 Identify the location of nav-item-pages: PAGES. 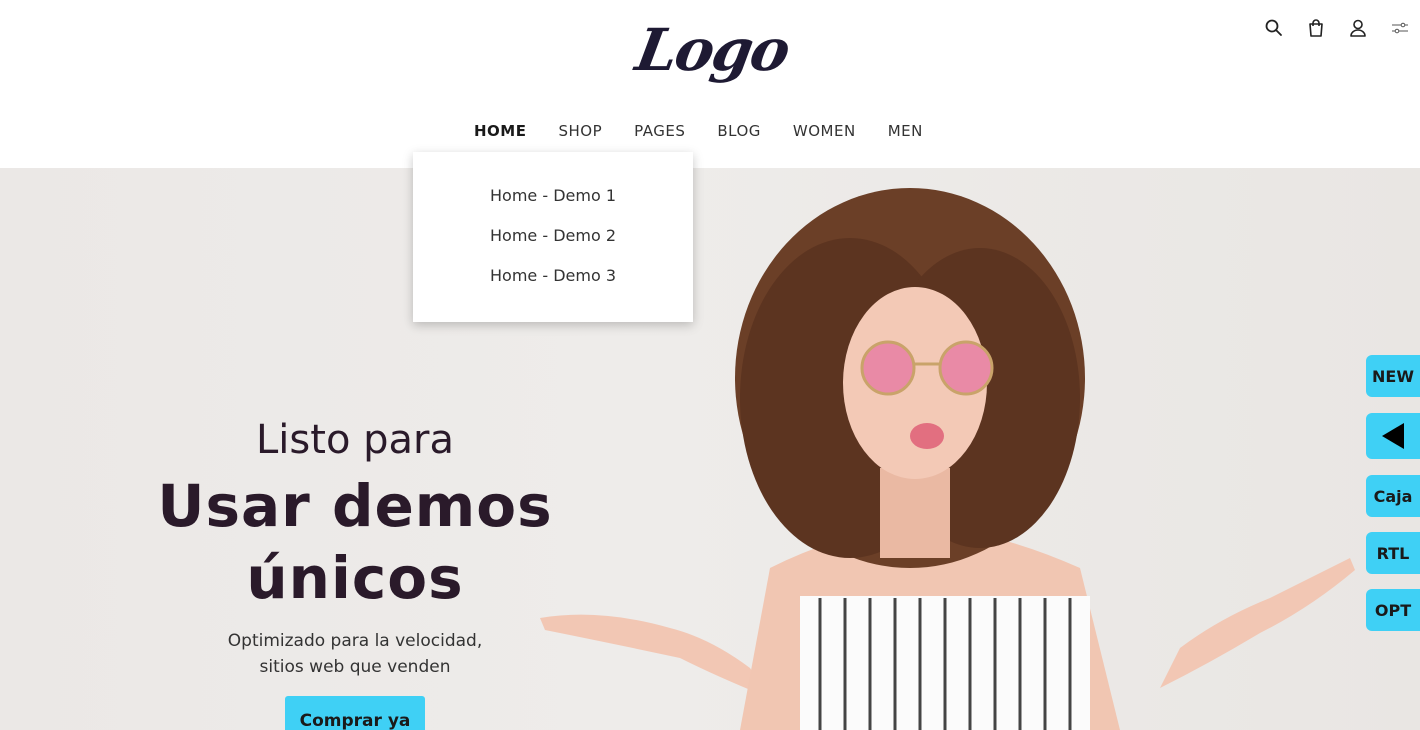
(659, 131).